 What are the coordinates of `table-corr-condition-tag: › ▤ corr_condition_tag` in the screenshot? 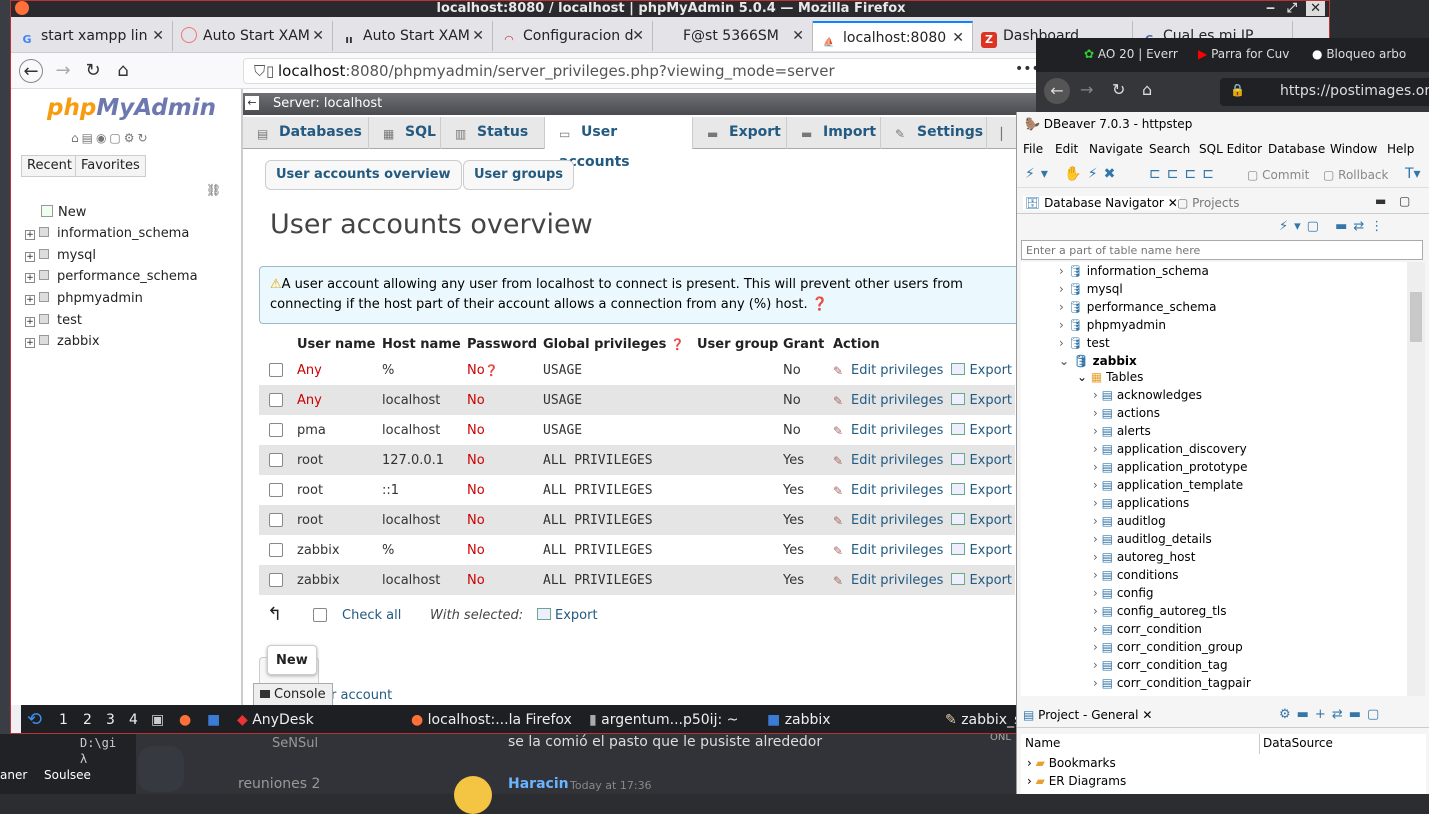 It's located at (1160, 665).